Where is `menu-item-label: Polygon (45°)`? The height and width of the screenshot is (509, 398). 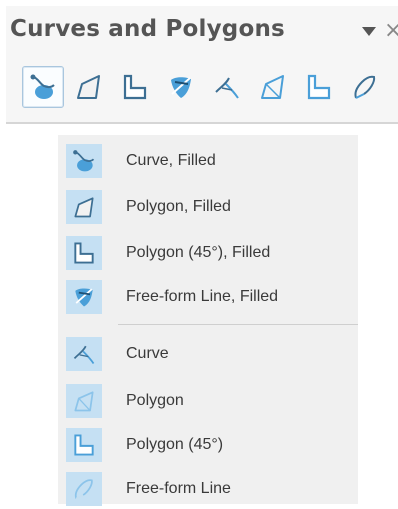
menu-item-label: Polygon (45°) is located at coordinates (175, 444).